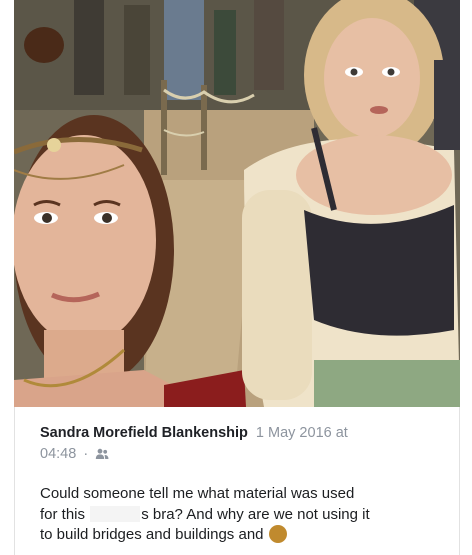  What do you see at coordinates (302, 433) in the screenshot?
I see `post-date: 1 May 2016 at` at bounding box center [302, 433].